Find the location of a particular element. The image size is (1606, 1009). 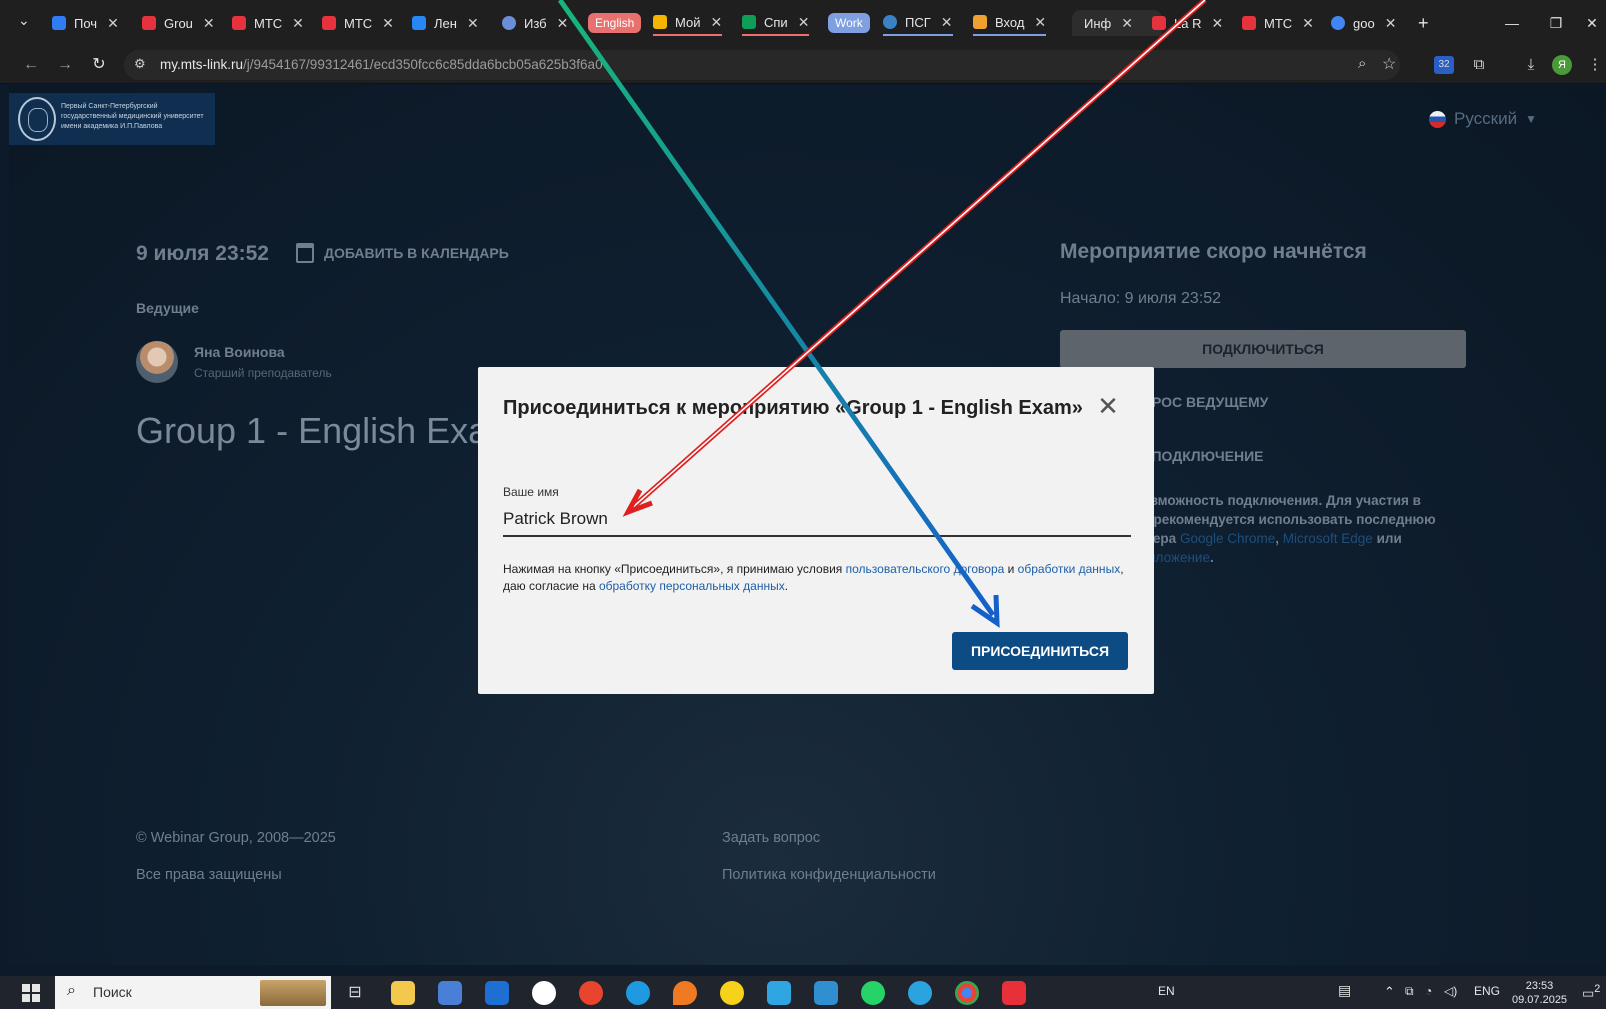

download-icon: ⤓ is located at coordinates (1531, 65).